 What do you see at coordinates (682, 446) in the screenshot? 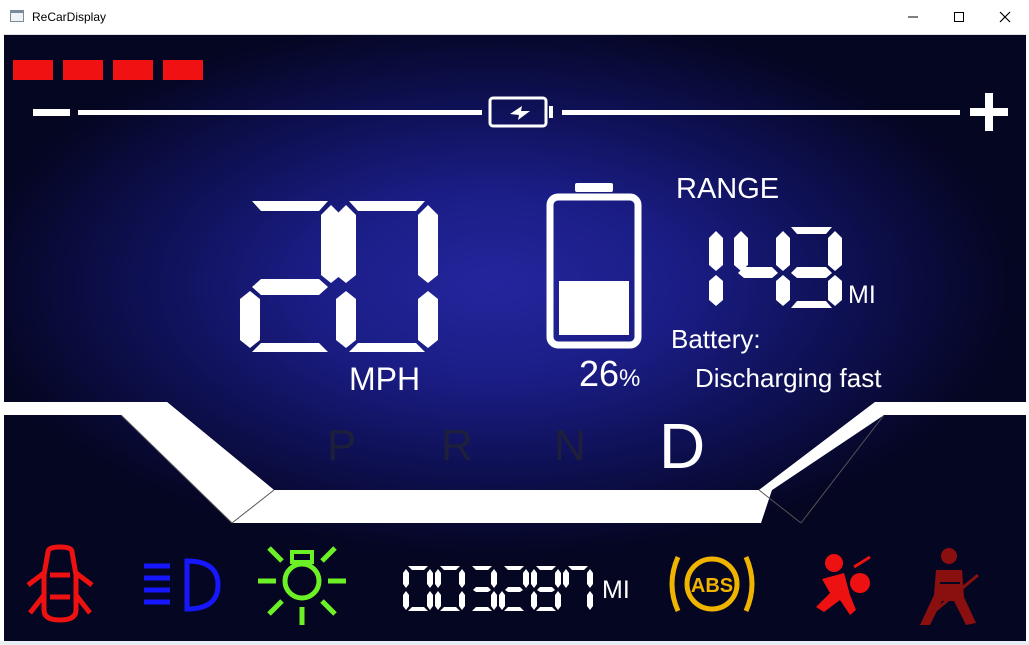
I see `gear-drive: D` at bounding box center [682, 446].